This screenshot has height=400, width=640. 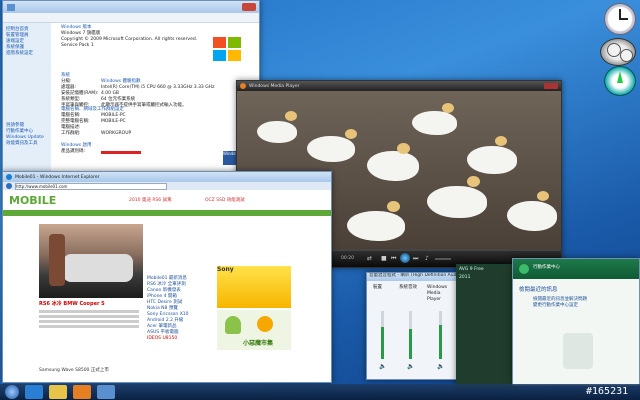 What do you see at coordinates (347, 258) in the screenshot?
I see `time-display: 00:20` at bounding box center [347, 258].